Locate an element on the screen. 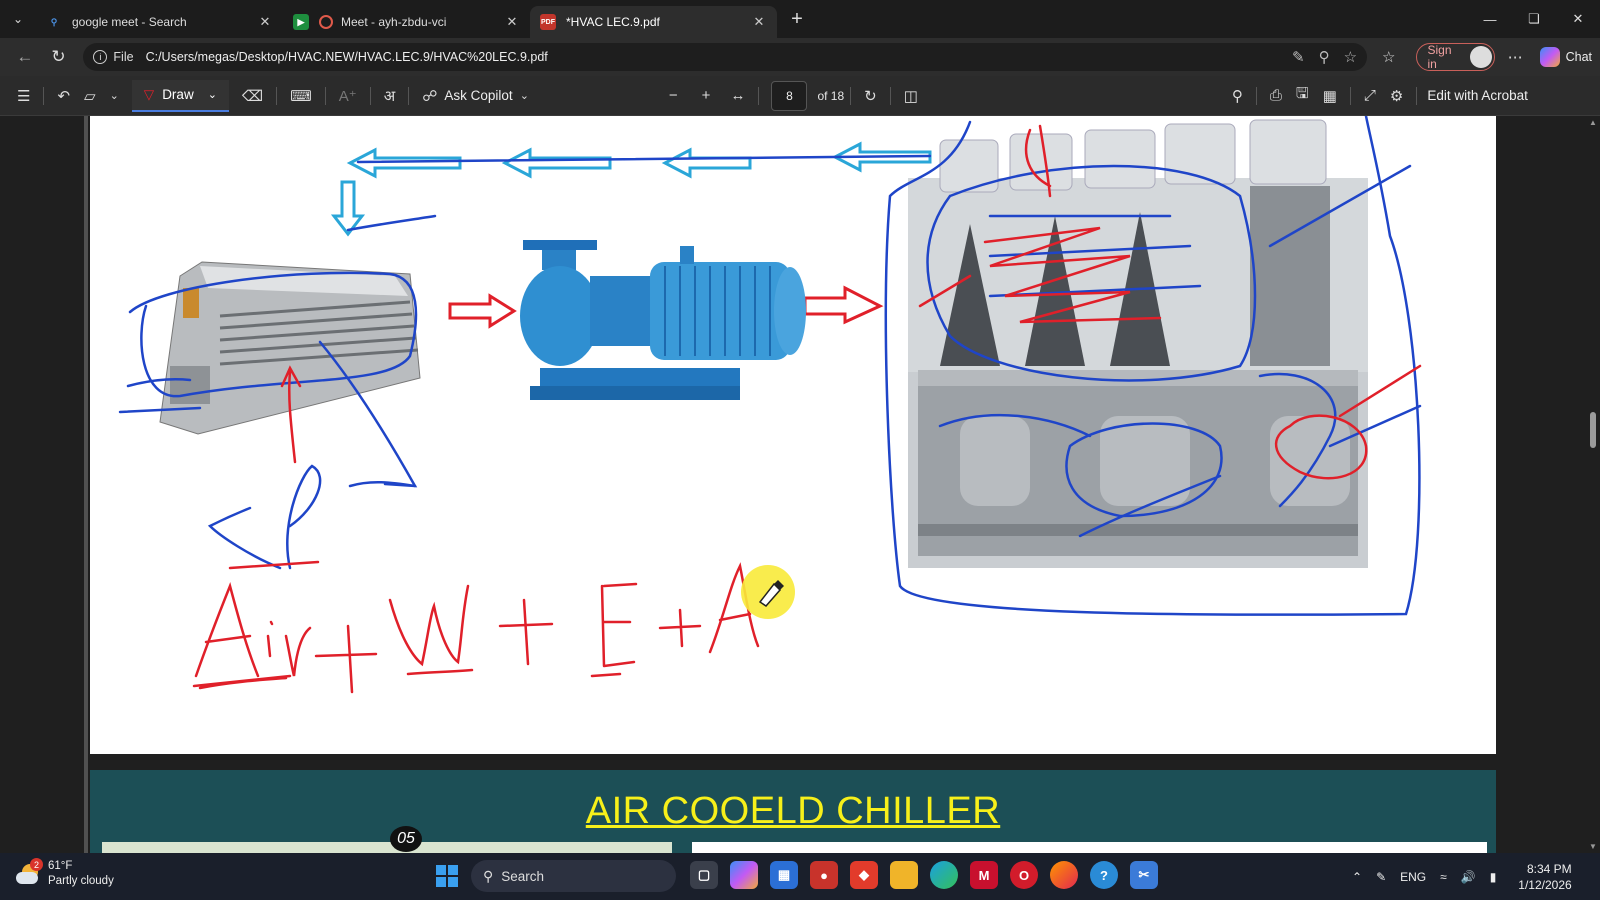 The image size is (1600, 900). system-tray: ⌃ ✎ ENG ≈ 🔊 ▮ 8:34 PM 1/12/2026 is located at coordinates (1462, 876).